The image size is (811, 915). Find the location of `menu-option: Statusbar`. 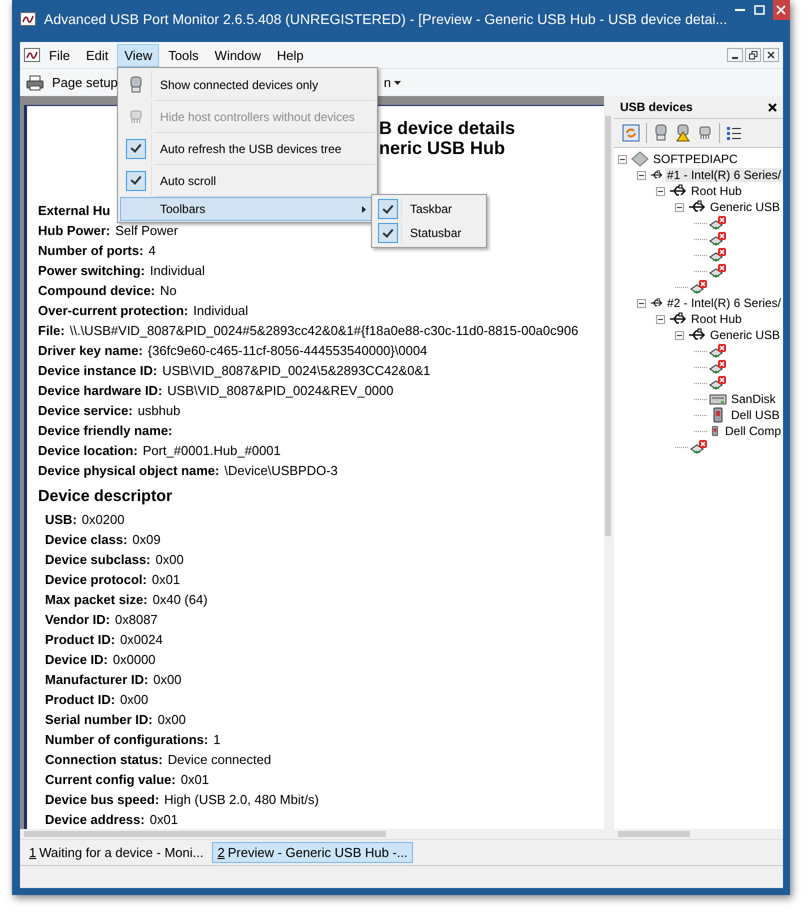

menu-option: Statusbar is located at coordinates (429, 233).